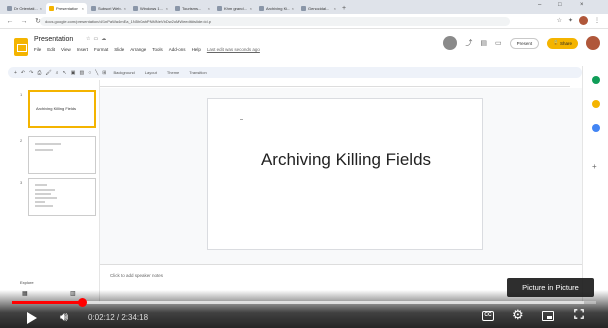 The image size is (608, 328). What do you see at coordinates (104, 73) in the screenshot?
I see `comment-icon: ⊞` at bounding box center [104, 73].